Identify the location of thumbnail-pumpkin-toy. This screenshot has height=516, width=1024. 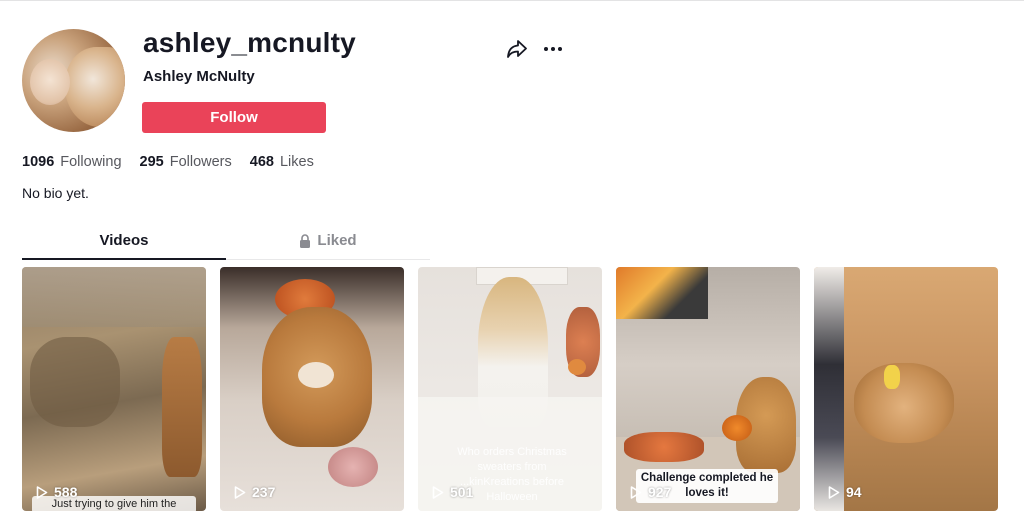
(737, 428).